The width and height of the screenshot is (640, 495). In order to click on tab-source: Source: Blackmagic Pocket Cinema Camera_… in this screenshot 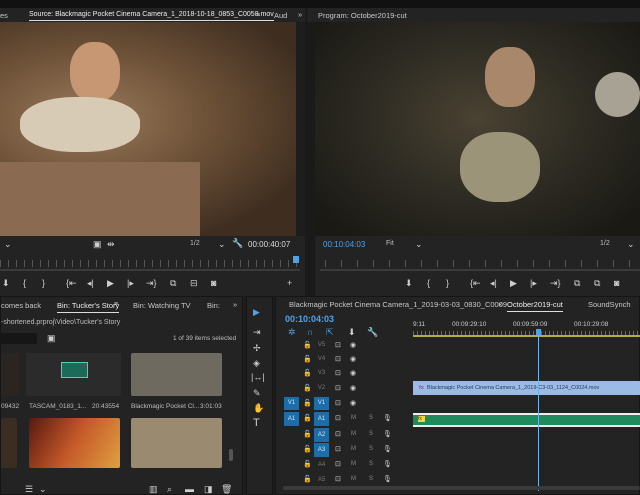, I will do `click(151, 16)`.